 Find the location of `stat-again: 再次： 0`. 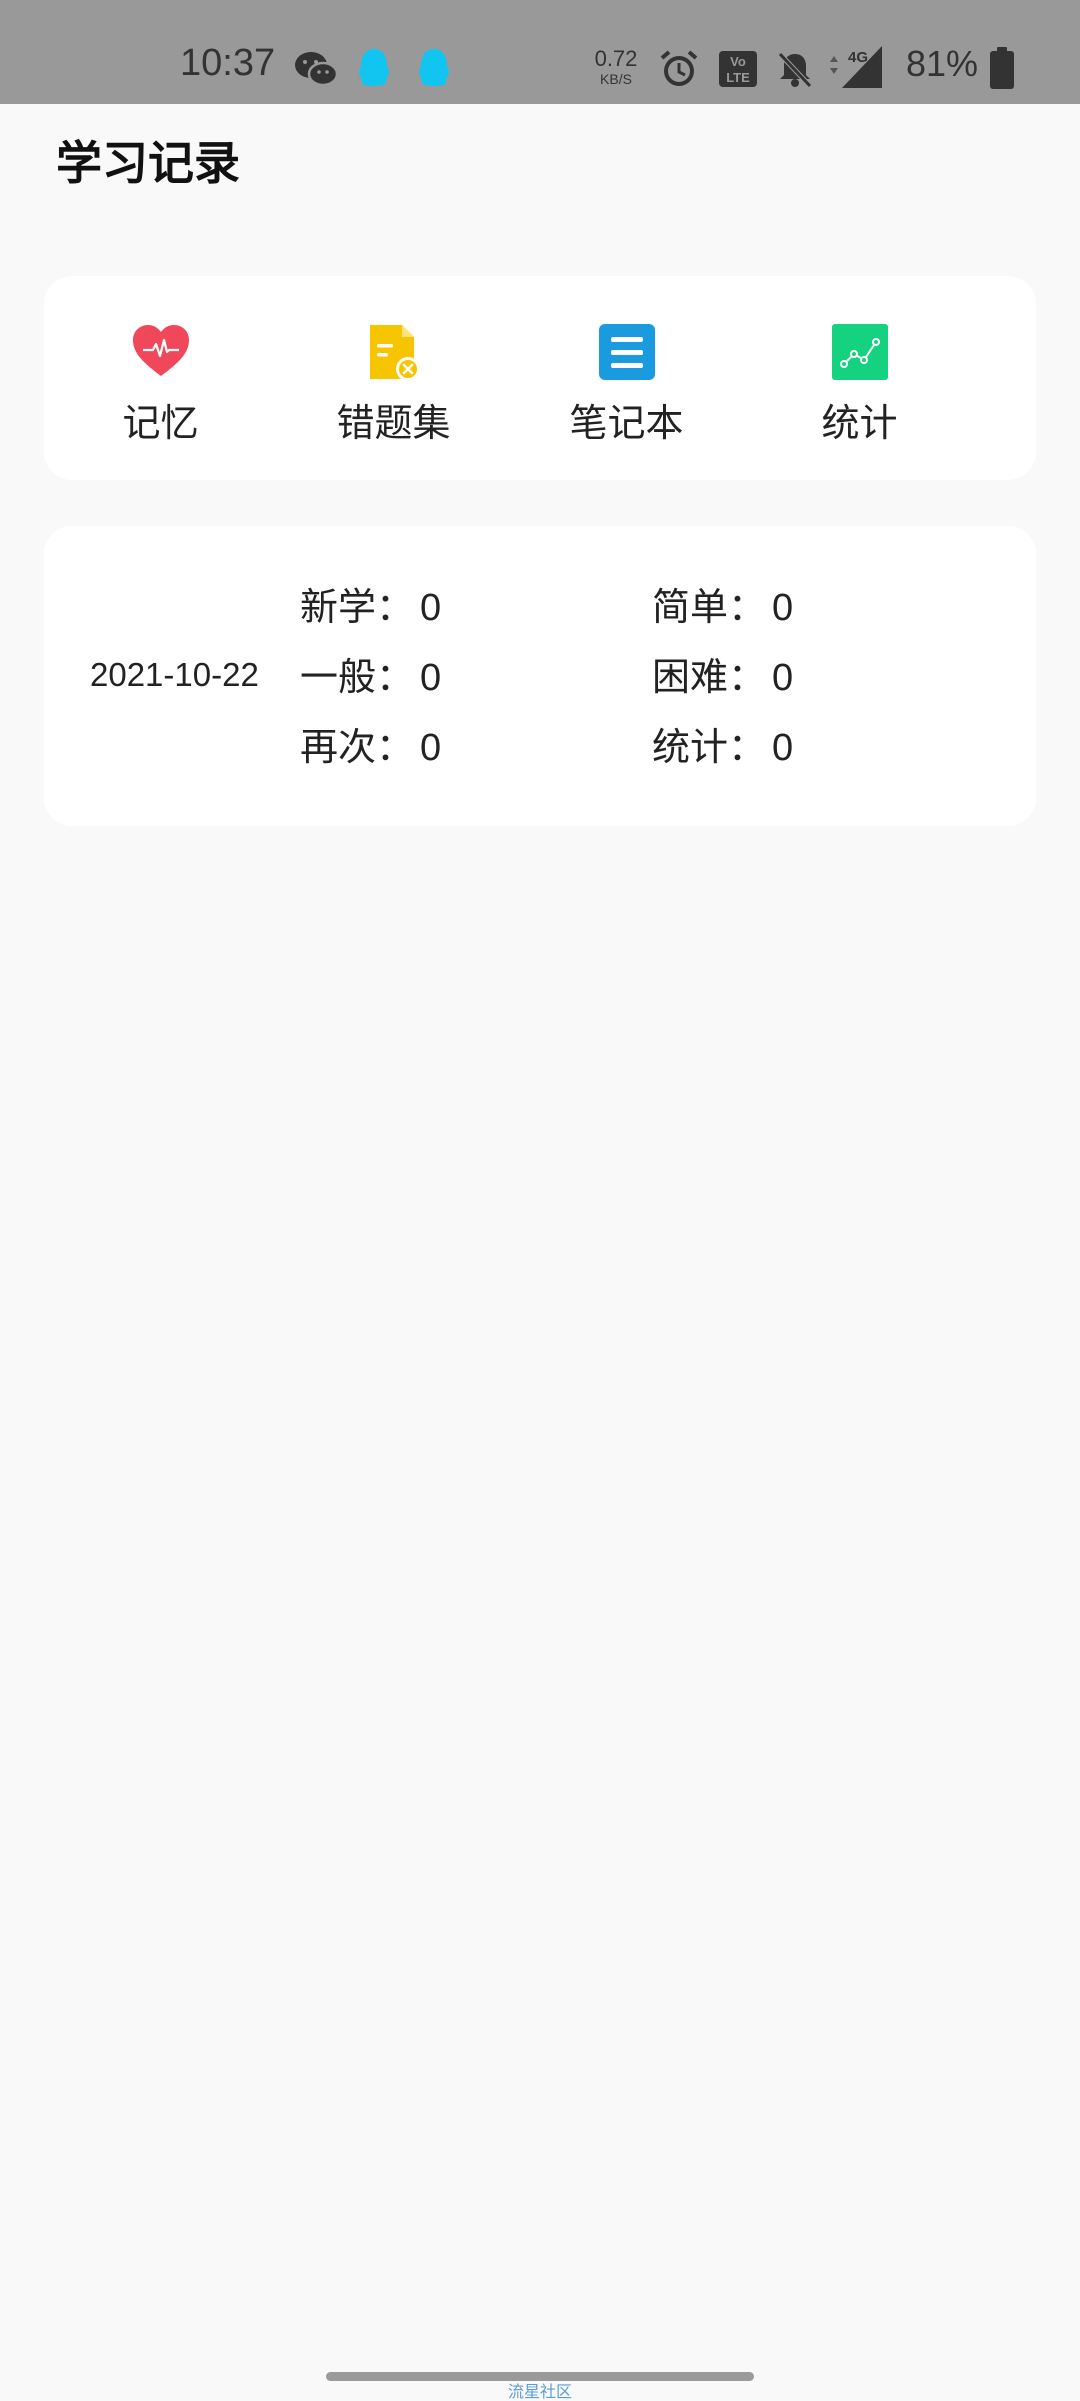

stat-again: 再次： 0 is located at coordinates (370, 747).